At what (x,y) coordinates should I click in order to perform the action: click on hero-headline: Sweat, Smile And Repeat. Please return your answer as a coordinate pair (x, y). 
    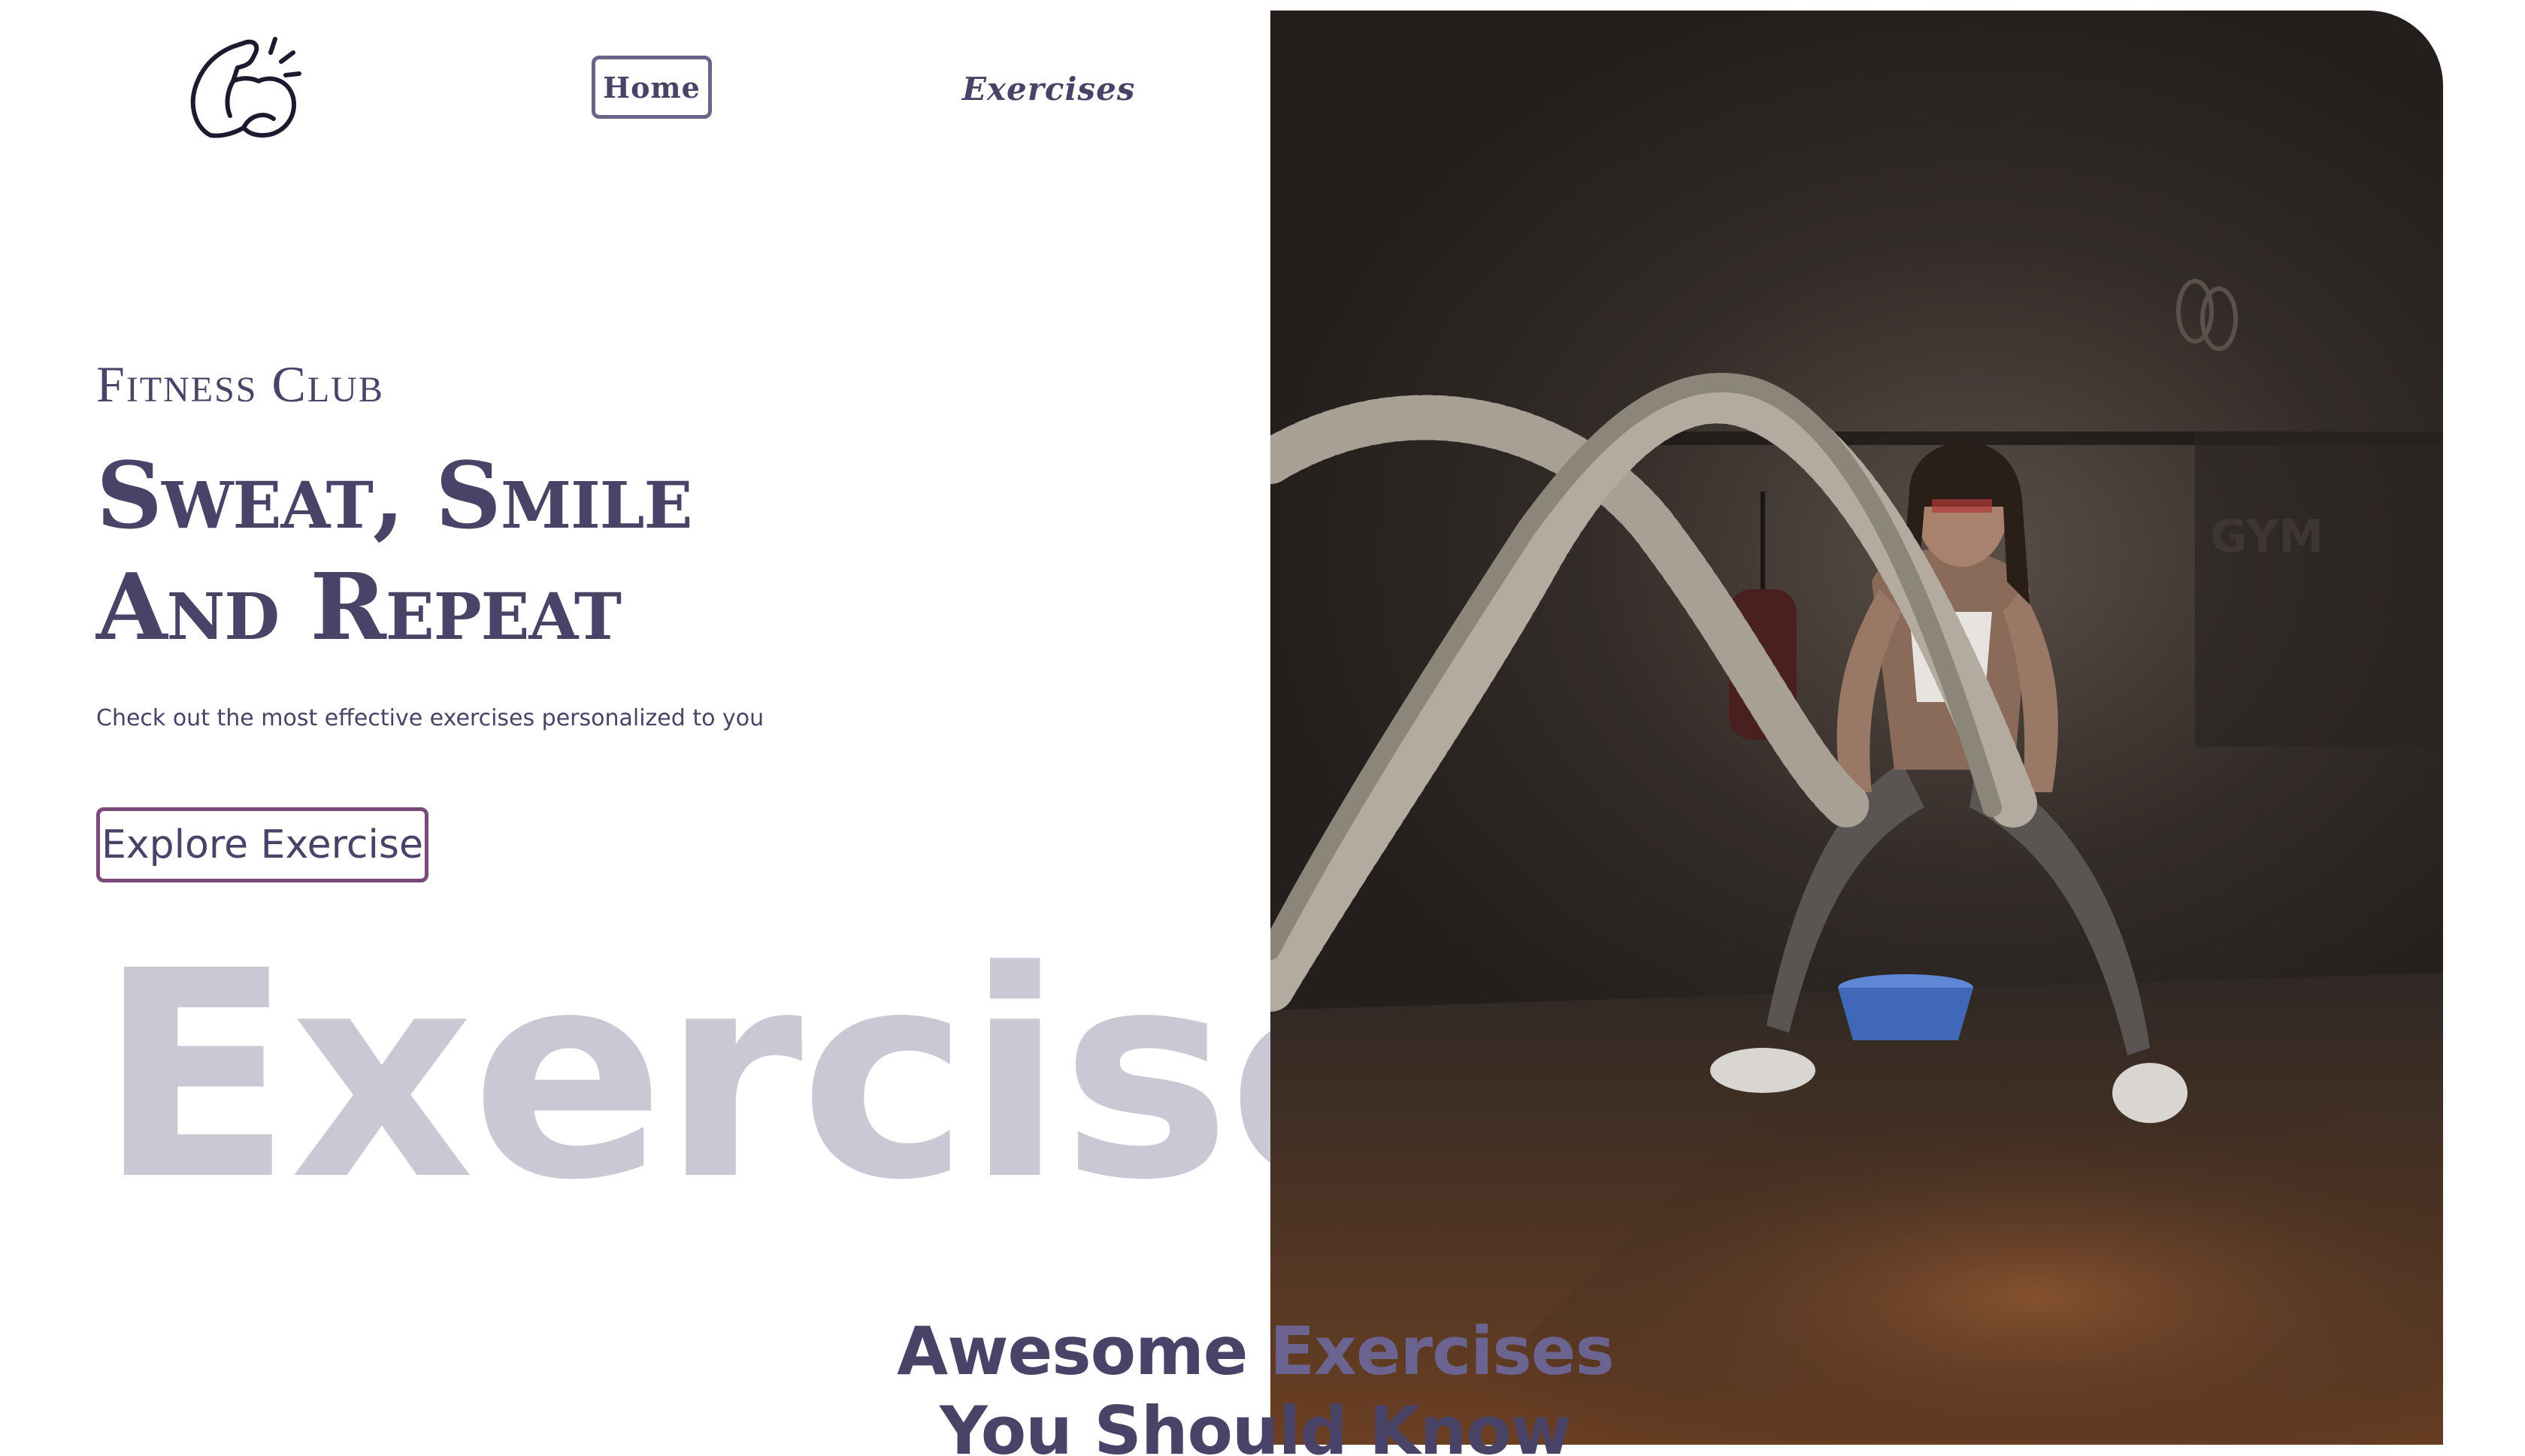
    Looking at the image, I should click on (394, 551).